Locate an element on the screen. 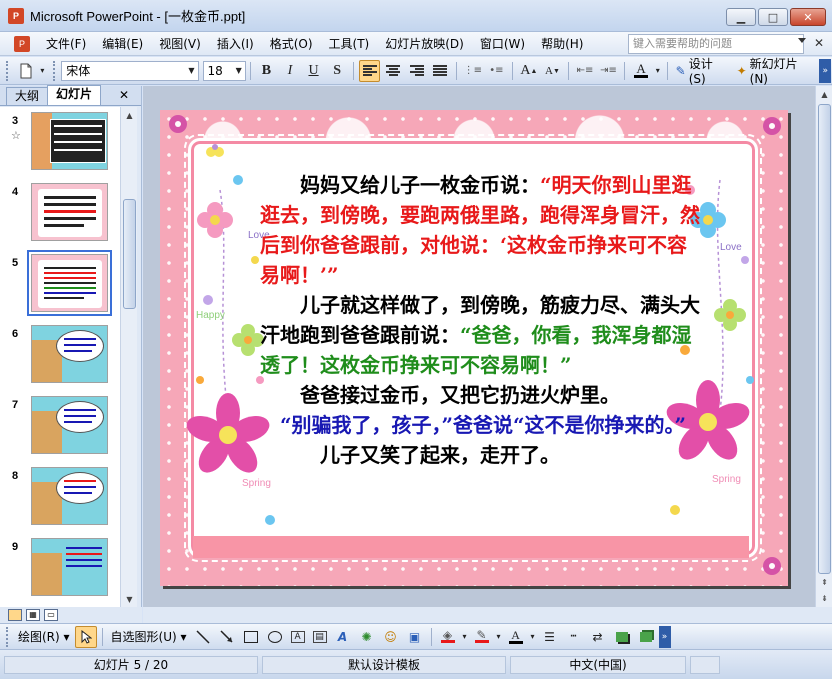 The height and width of the screenshot is (679, 832). bold-button: B is located at coordinates (267, 71).